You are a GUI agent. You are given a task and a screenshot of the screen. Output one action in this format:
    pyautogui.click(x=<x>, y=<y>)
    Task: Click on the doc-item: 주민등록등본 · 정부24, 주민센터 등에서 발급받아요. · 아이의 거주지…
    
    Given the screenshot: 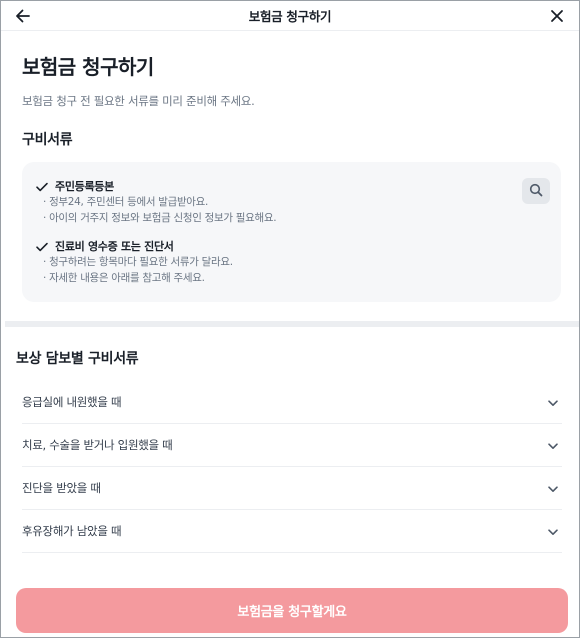 What is the action you would take?
    pyautogui.click(x=156, y=202)
    